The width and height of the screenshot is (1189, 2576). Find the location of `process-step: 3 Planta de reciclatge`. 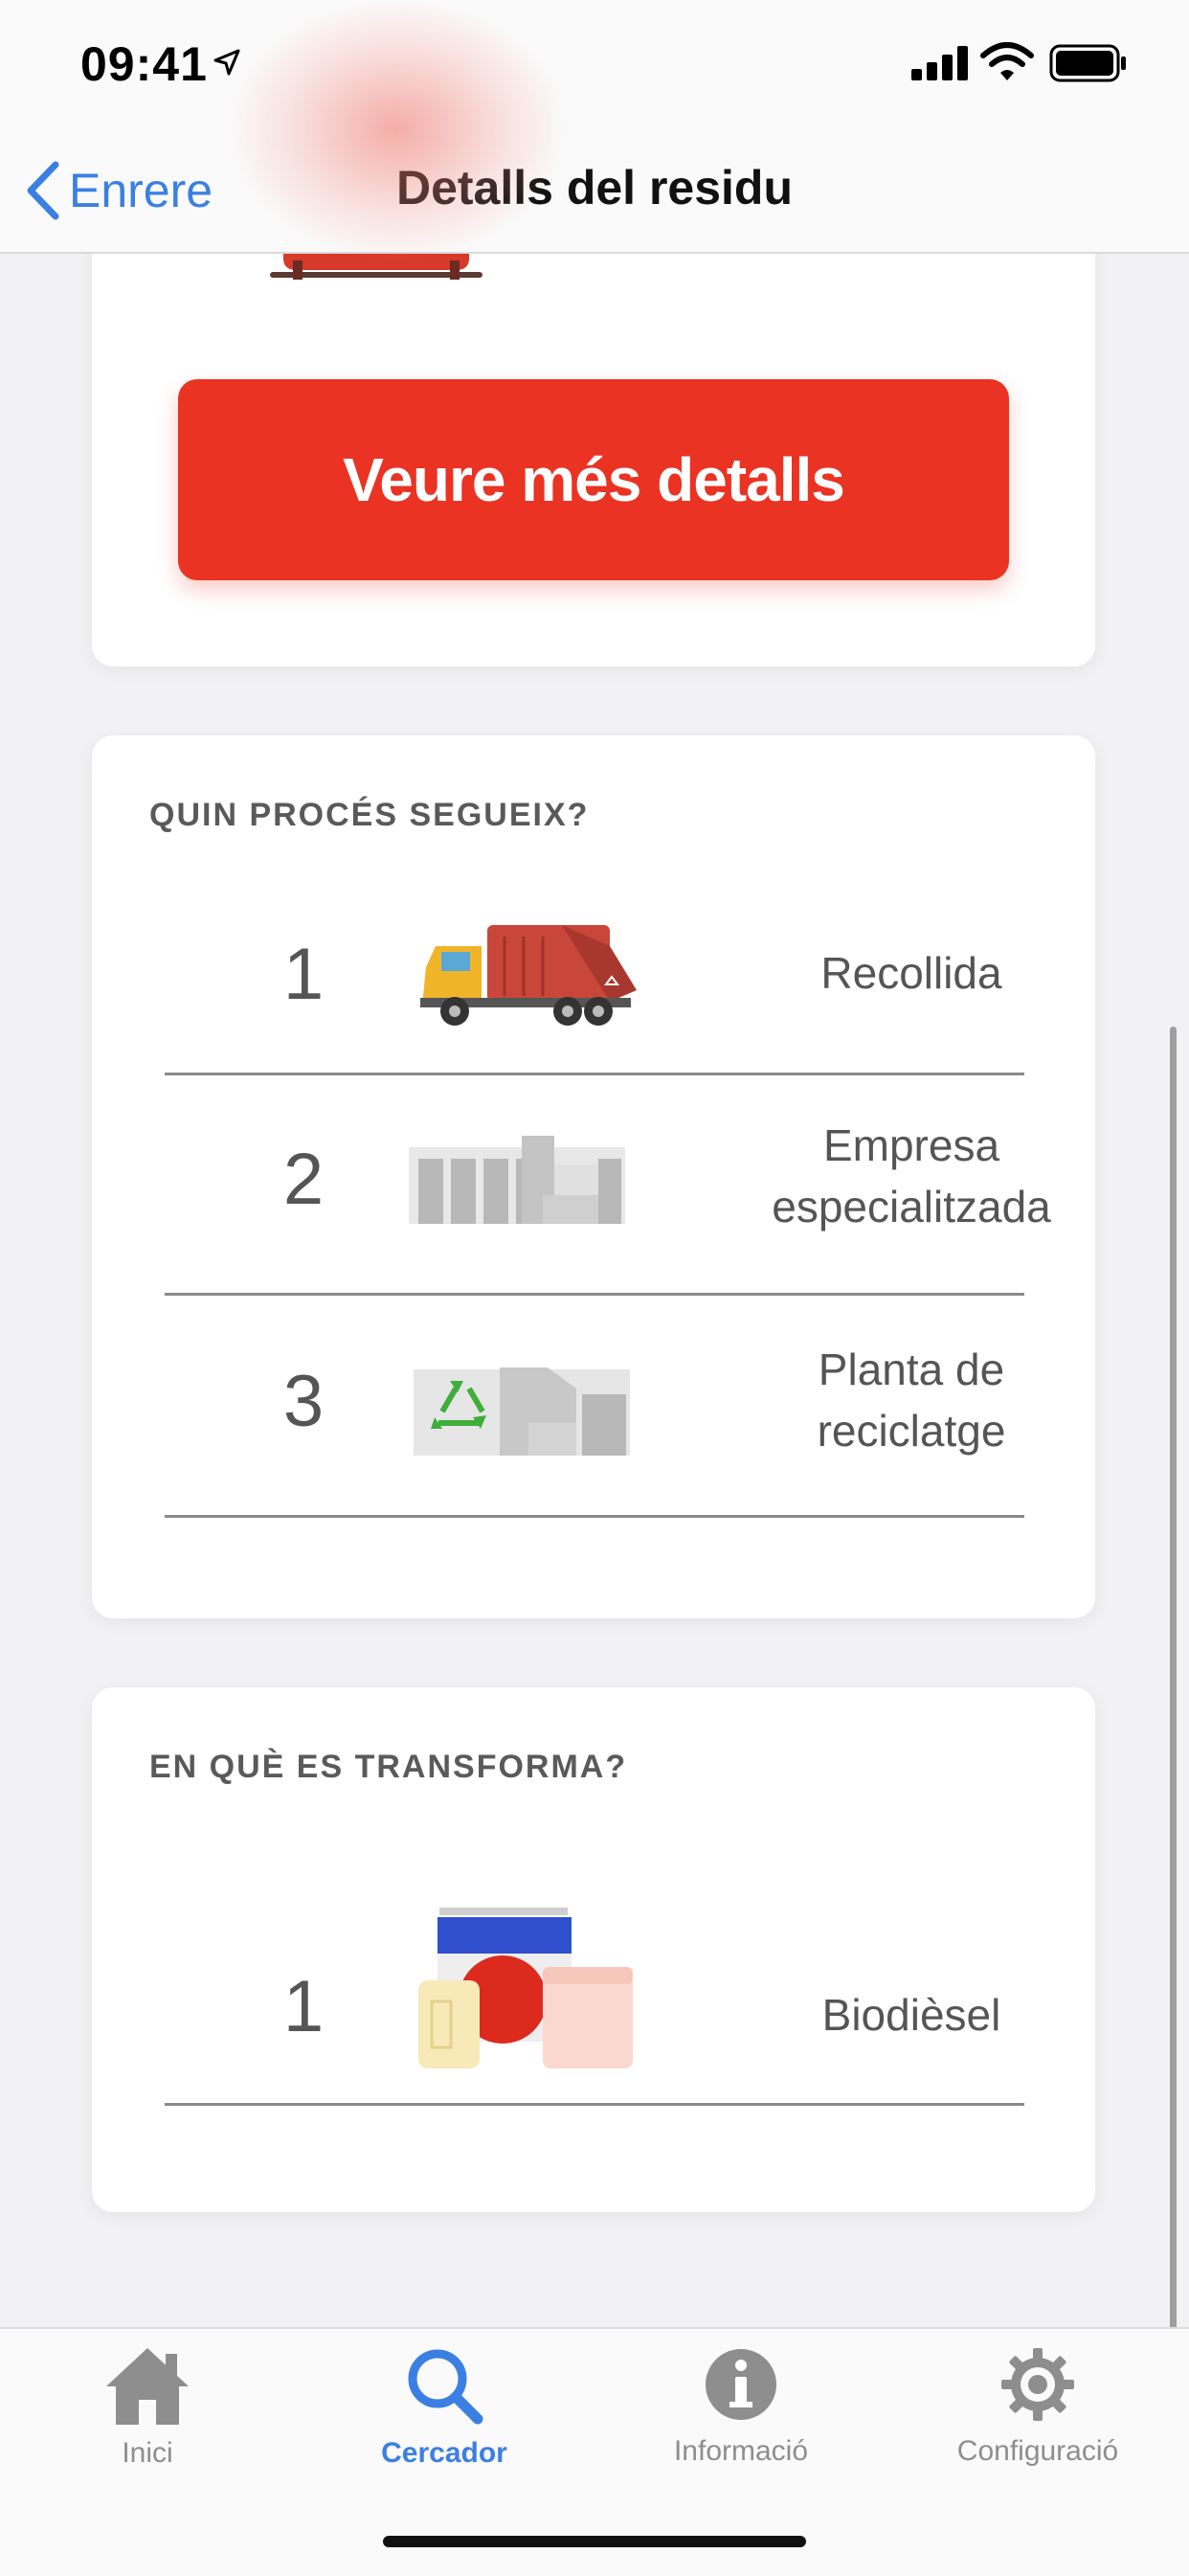

process-step: 3 Planta de reciclatge is located at coordinates (594, 1405).